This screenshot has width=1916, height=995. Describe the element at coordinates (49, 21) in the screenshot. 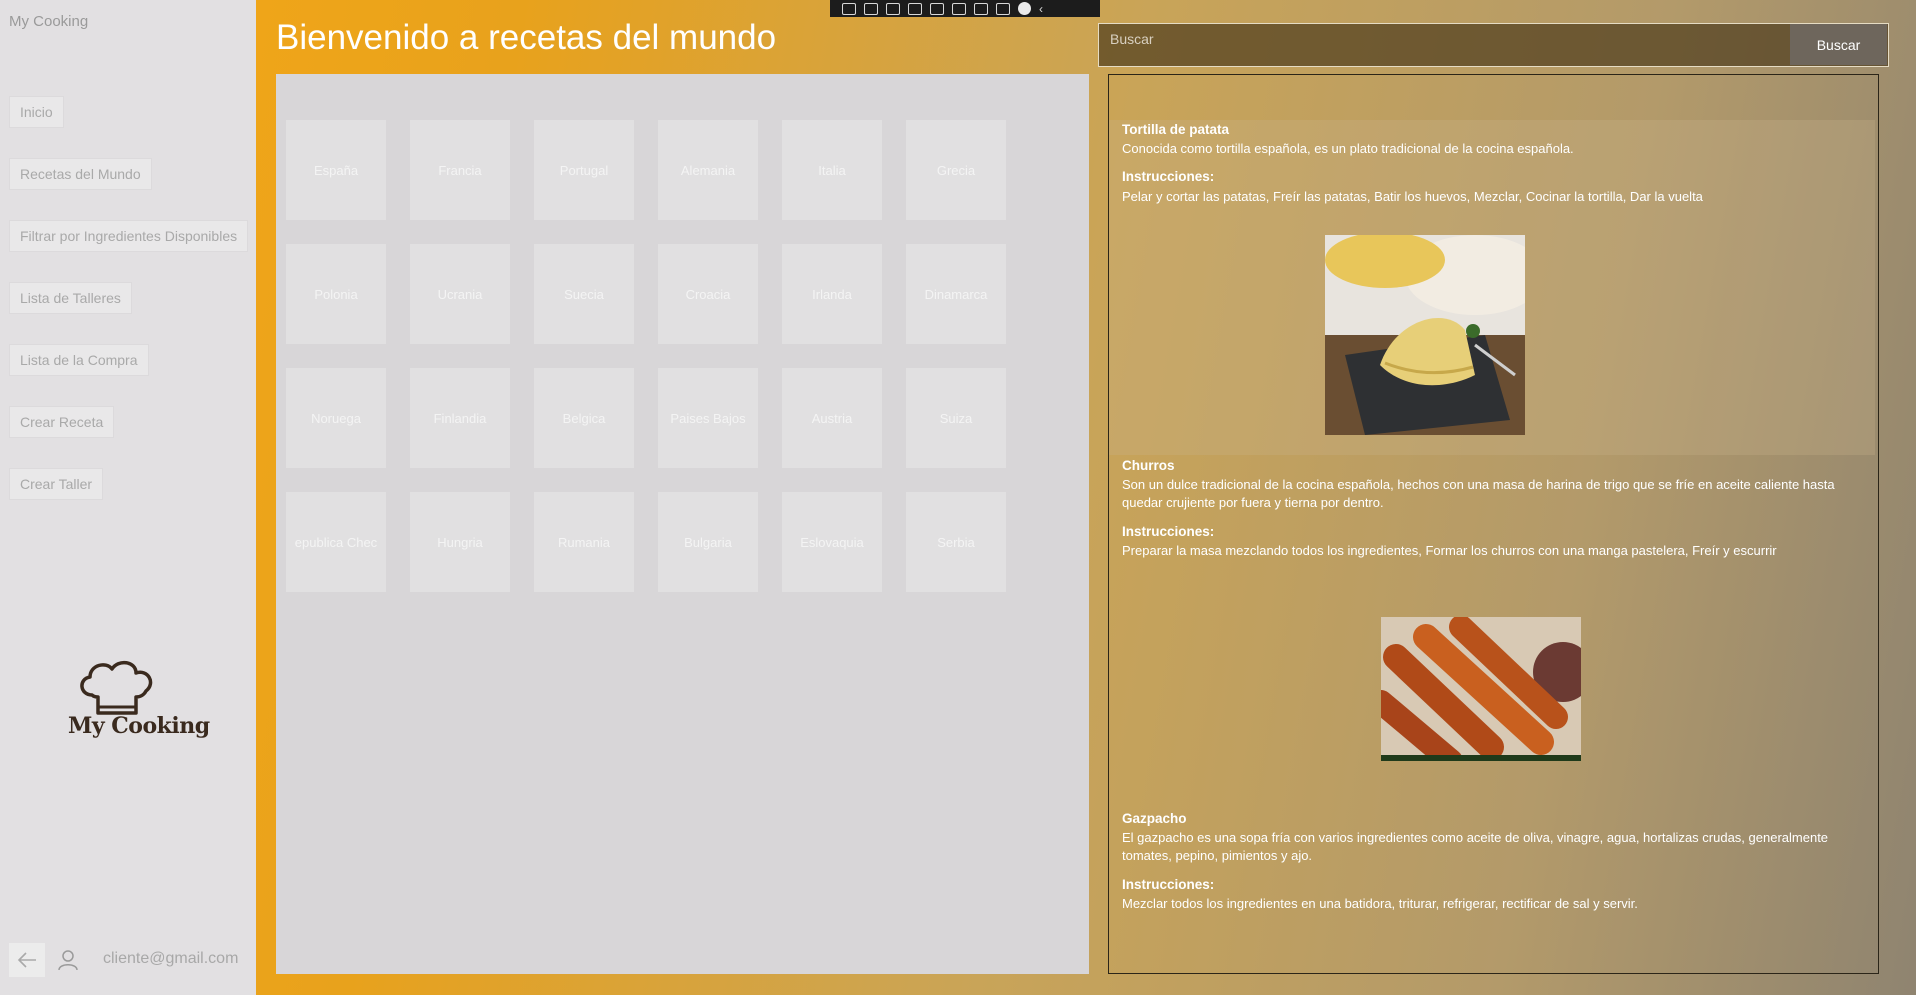

I see `app-title: My Cooking` at that location.